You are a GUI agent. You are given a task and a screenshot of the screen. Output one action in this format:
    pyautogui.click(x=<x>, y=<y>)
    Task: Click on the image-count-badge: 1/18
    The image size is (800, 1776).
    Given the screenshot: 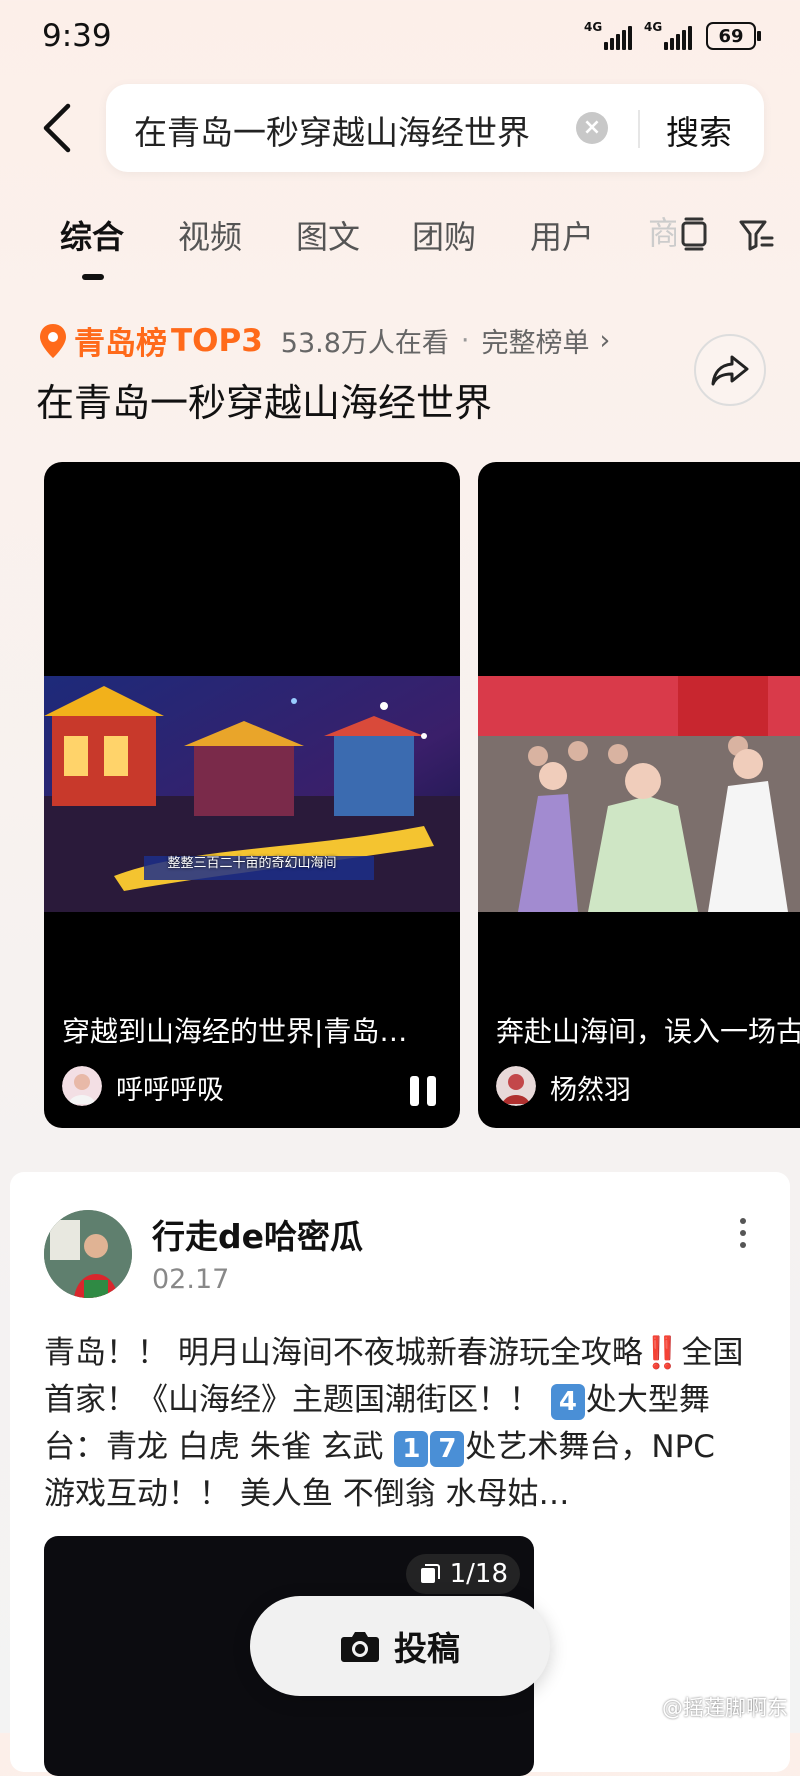 What is the action you would take?
    pyautogui.click(x=462, y=1574)
    